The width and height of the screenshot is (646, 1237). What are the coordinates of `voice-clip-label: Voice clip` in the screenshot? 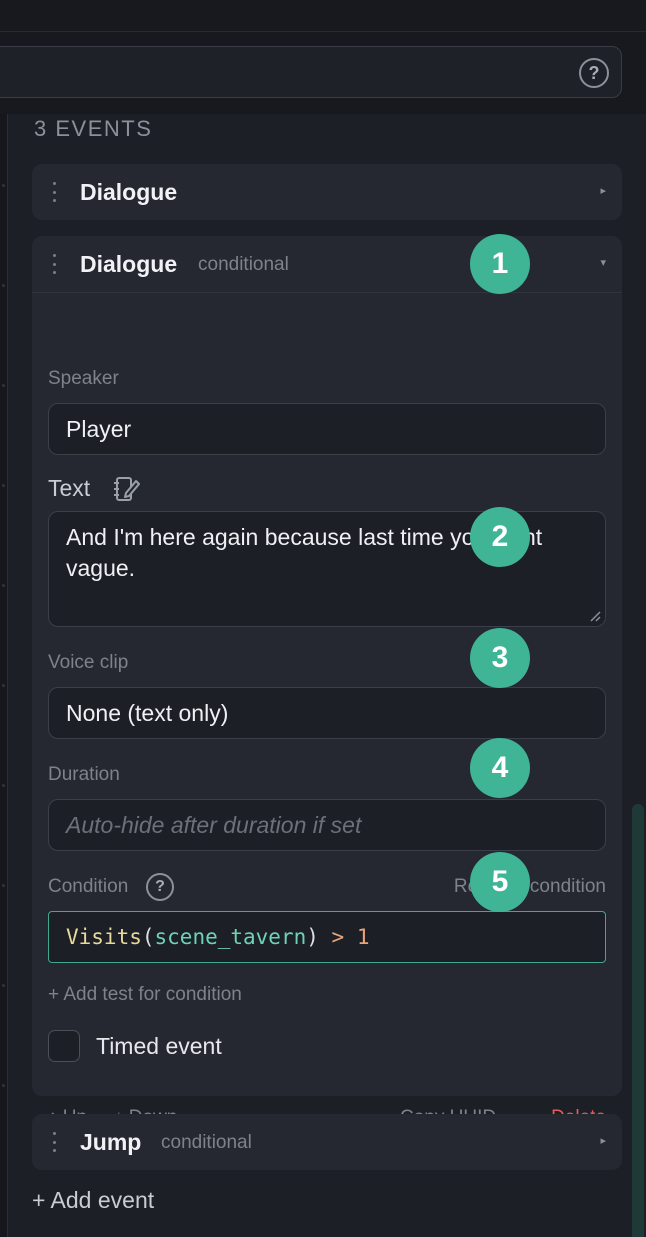 It's located at (88, 662).